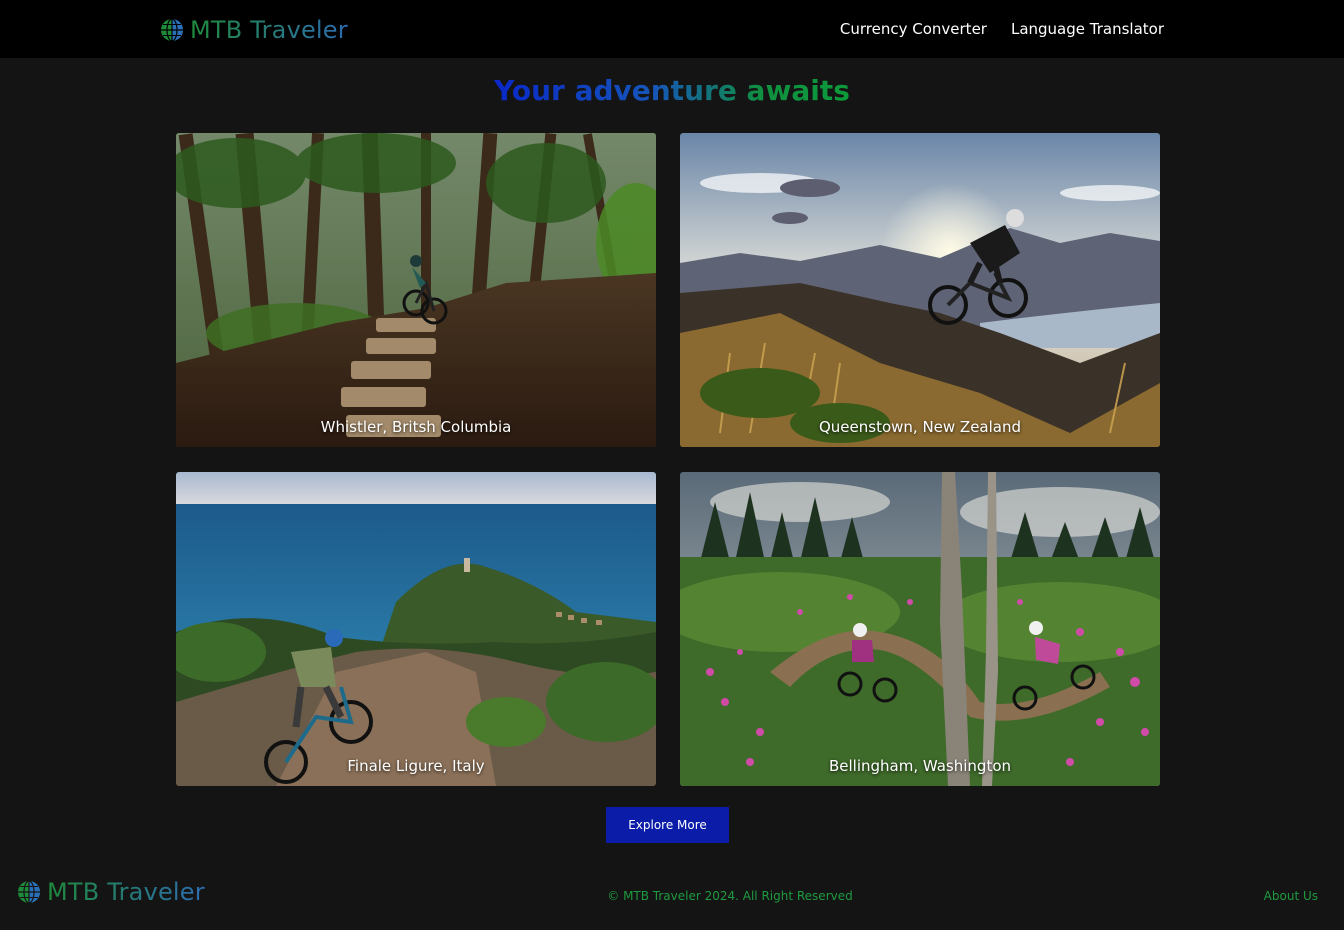 Image resolution: width=1344 pixels, height=930 pixels. What do you see at coordinates (730, 896) in the screenshot?
I see `copyright-text: © MTB Traveler 2024. All Right Reserved` at bounding box center [730, 896].